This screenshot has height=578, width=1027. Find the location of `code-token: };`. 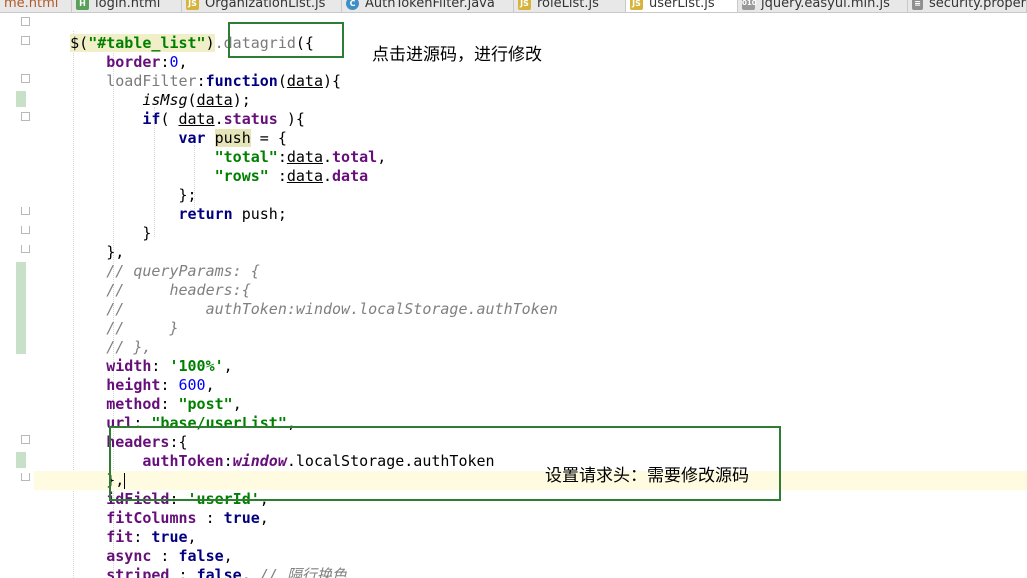

code-token: }; is located at coordinates (187, 195).